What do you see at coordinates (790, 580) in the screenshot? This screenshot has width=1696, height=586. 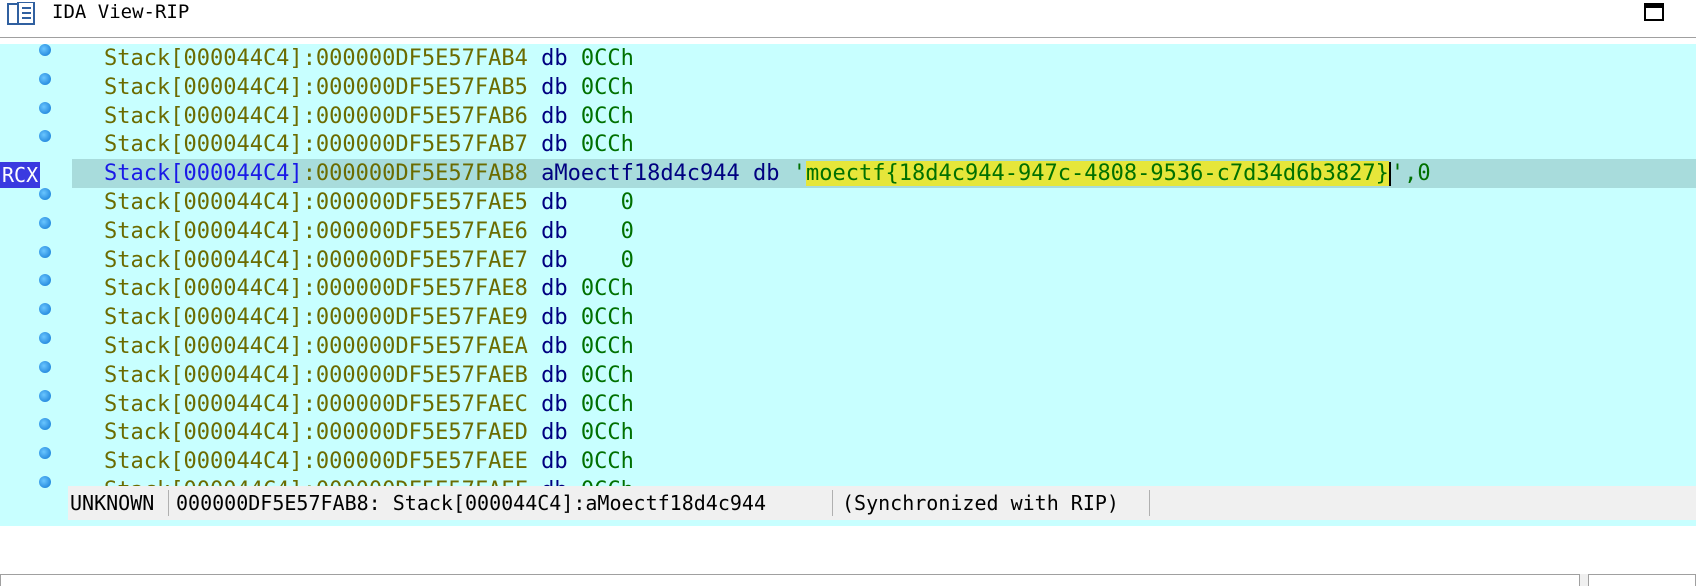 I see `bottom-panel-left` at bounding box center [790, 580].